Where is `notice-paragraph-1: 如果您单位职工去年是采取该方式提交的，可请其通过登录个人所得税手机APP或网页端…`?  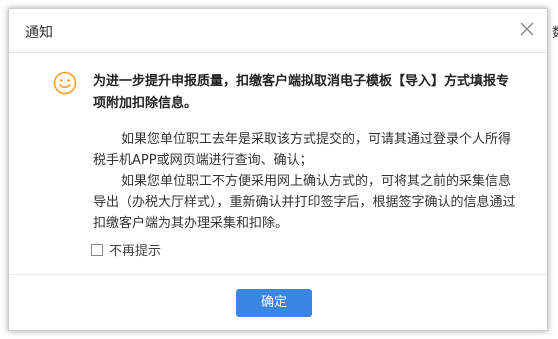
notice-paragraph-1: 如果您单位职工去年是采取该方式提交的，可请其通过登录个人所得税手机APP或网页端… is located at coordinates (302, 150).